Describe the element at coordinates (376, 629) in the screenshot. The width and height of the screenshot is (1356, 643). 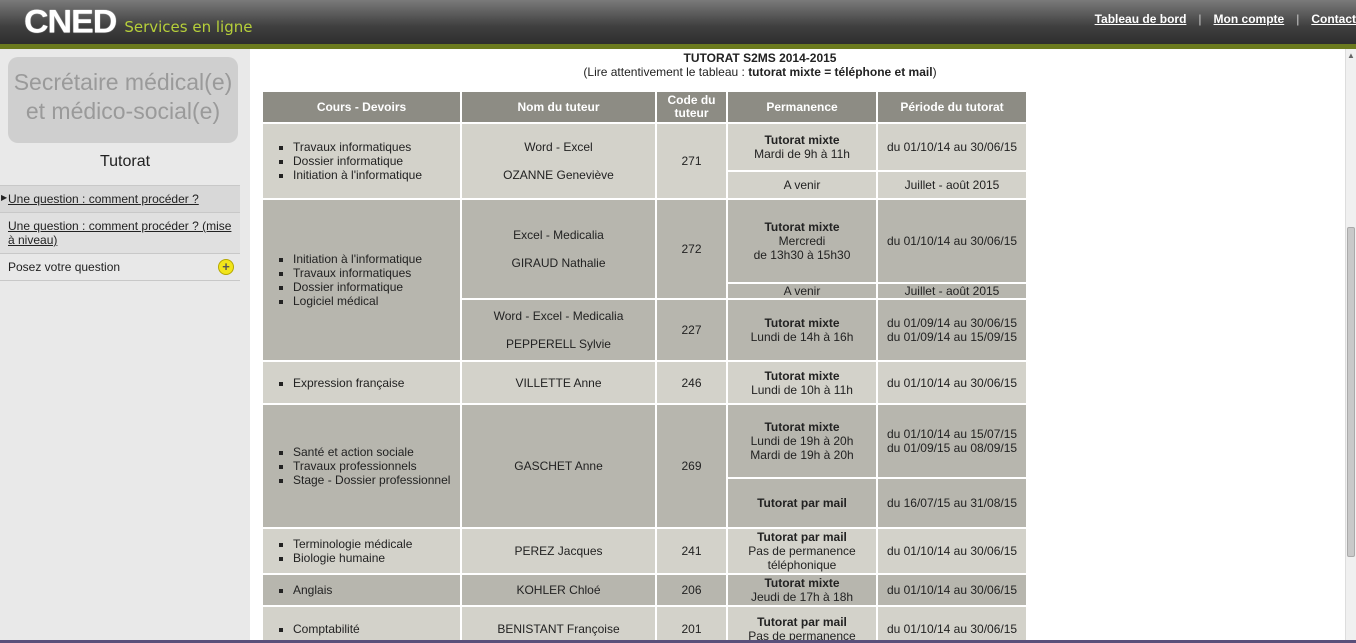
I see `list-item: Comptabilité` at that location.